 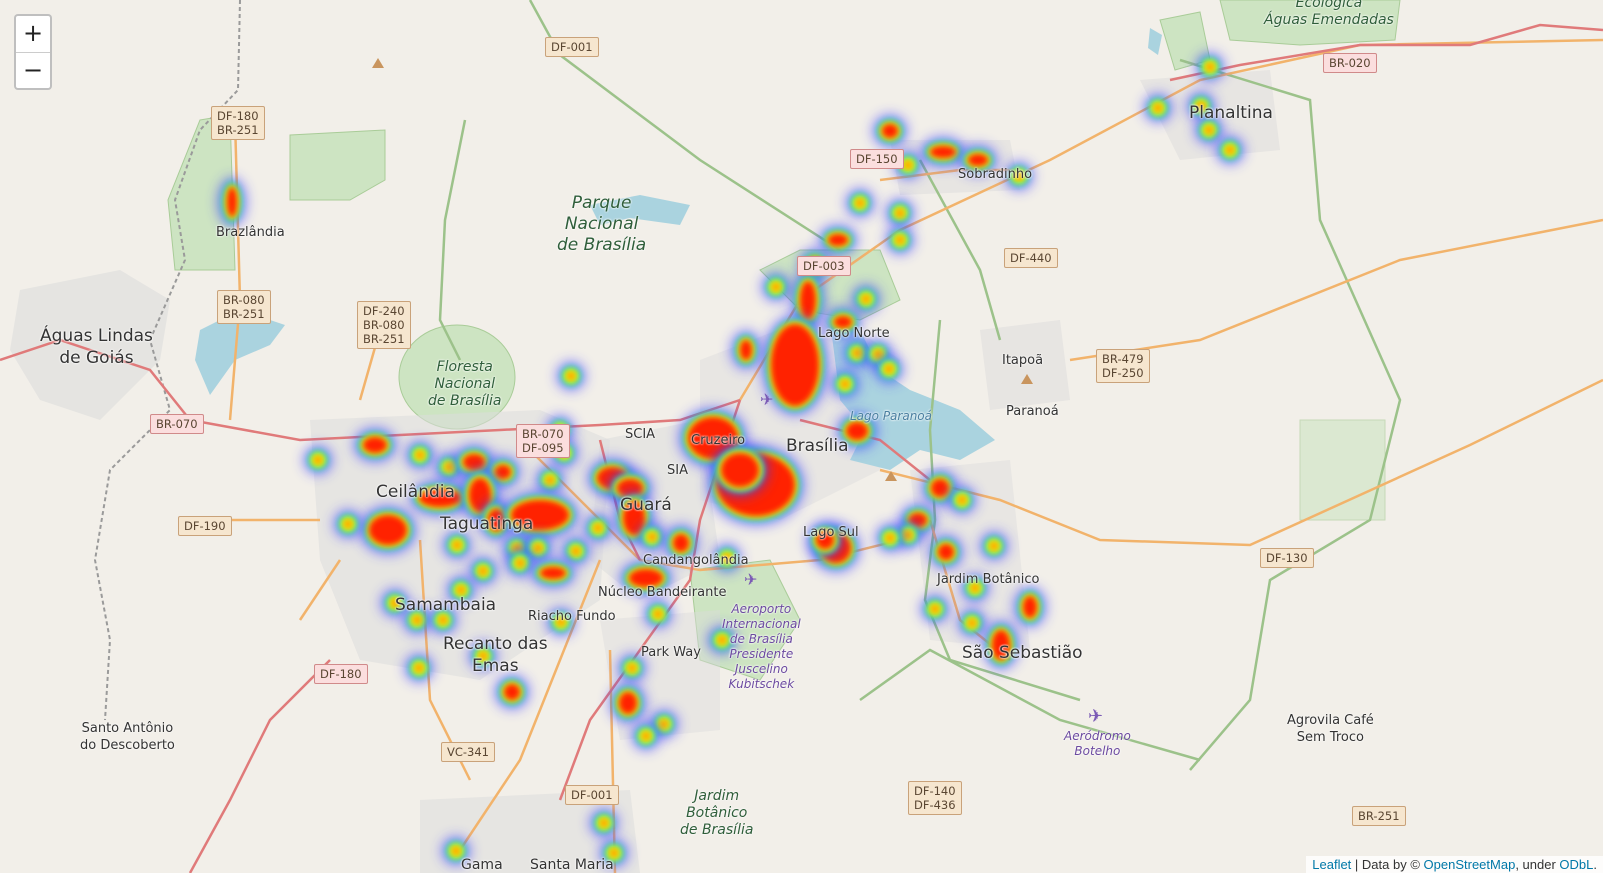 What do you see at coordinates (1576, 864) in the screenshot?
I see `odbl-link: ODbL` at bounding box center [1576, 864].